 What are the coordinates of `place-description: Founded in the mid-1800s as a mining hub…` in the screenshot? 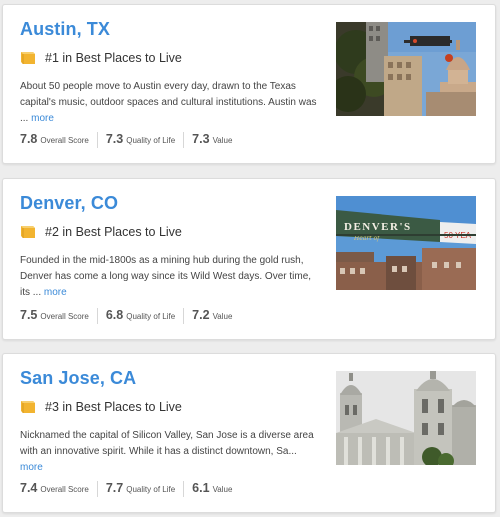 It's located at (170, 277).